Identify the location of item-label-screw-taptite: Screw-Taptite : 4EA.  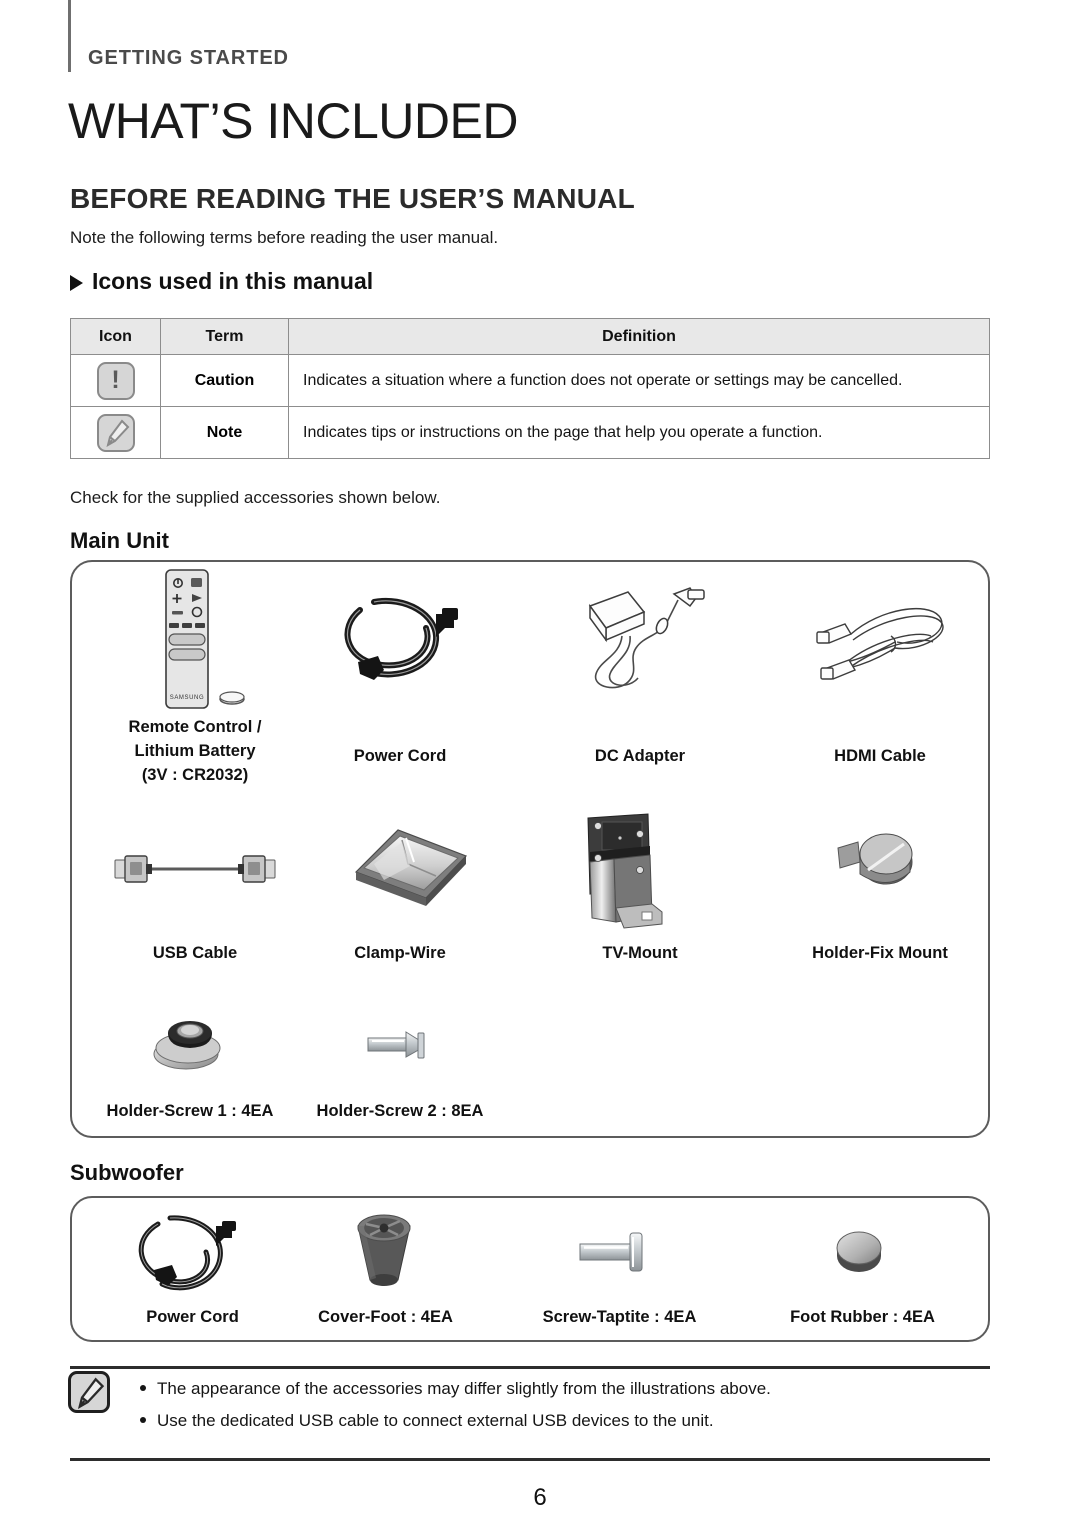
(619, 1318).